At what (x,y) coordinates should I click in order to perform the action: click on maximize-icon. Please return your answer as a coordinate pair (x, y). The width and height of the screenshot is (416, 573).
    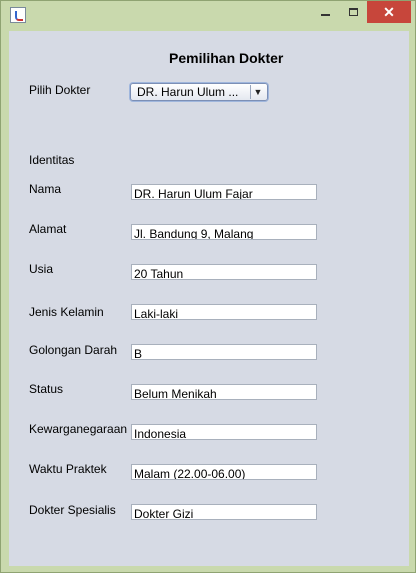
    Looking at the image, I should click on (353, 12).